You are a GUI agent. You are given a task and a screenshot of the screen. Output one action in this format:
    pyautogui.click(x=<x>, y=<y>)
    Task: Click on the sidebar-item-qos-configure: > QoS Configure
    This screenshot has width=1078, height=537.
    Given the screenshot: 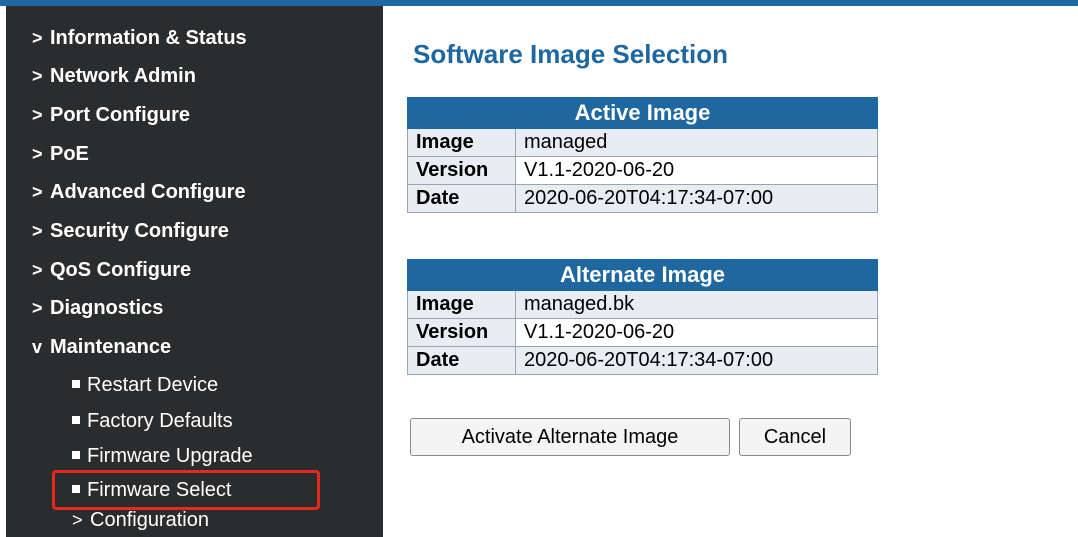 What is the action you would take?
    pyautogui.click(x=111, y=270)
    